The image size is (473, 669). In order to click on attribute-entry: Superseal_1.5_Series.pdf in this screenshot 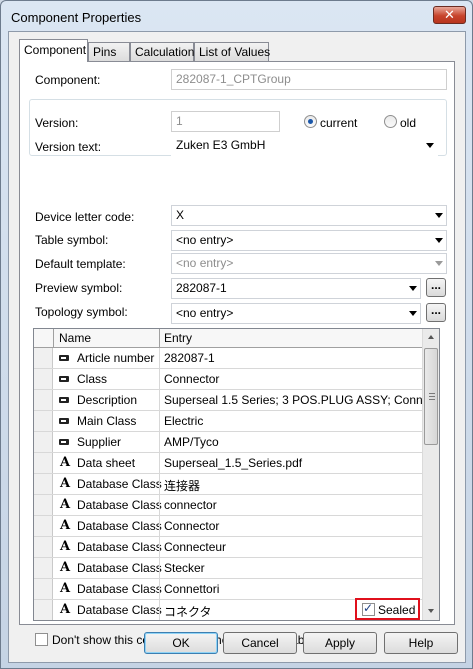, I will do `click(233, 463)`.